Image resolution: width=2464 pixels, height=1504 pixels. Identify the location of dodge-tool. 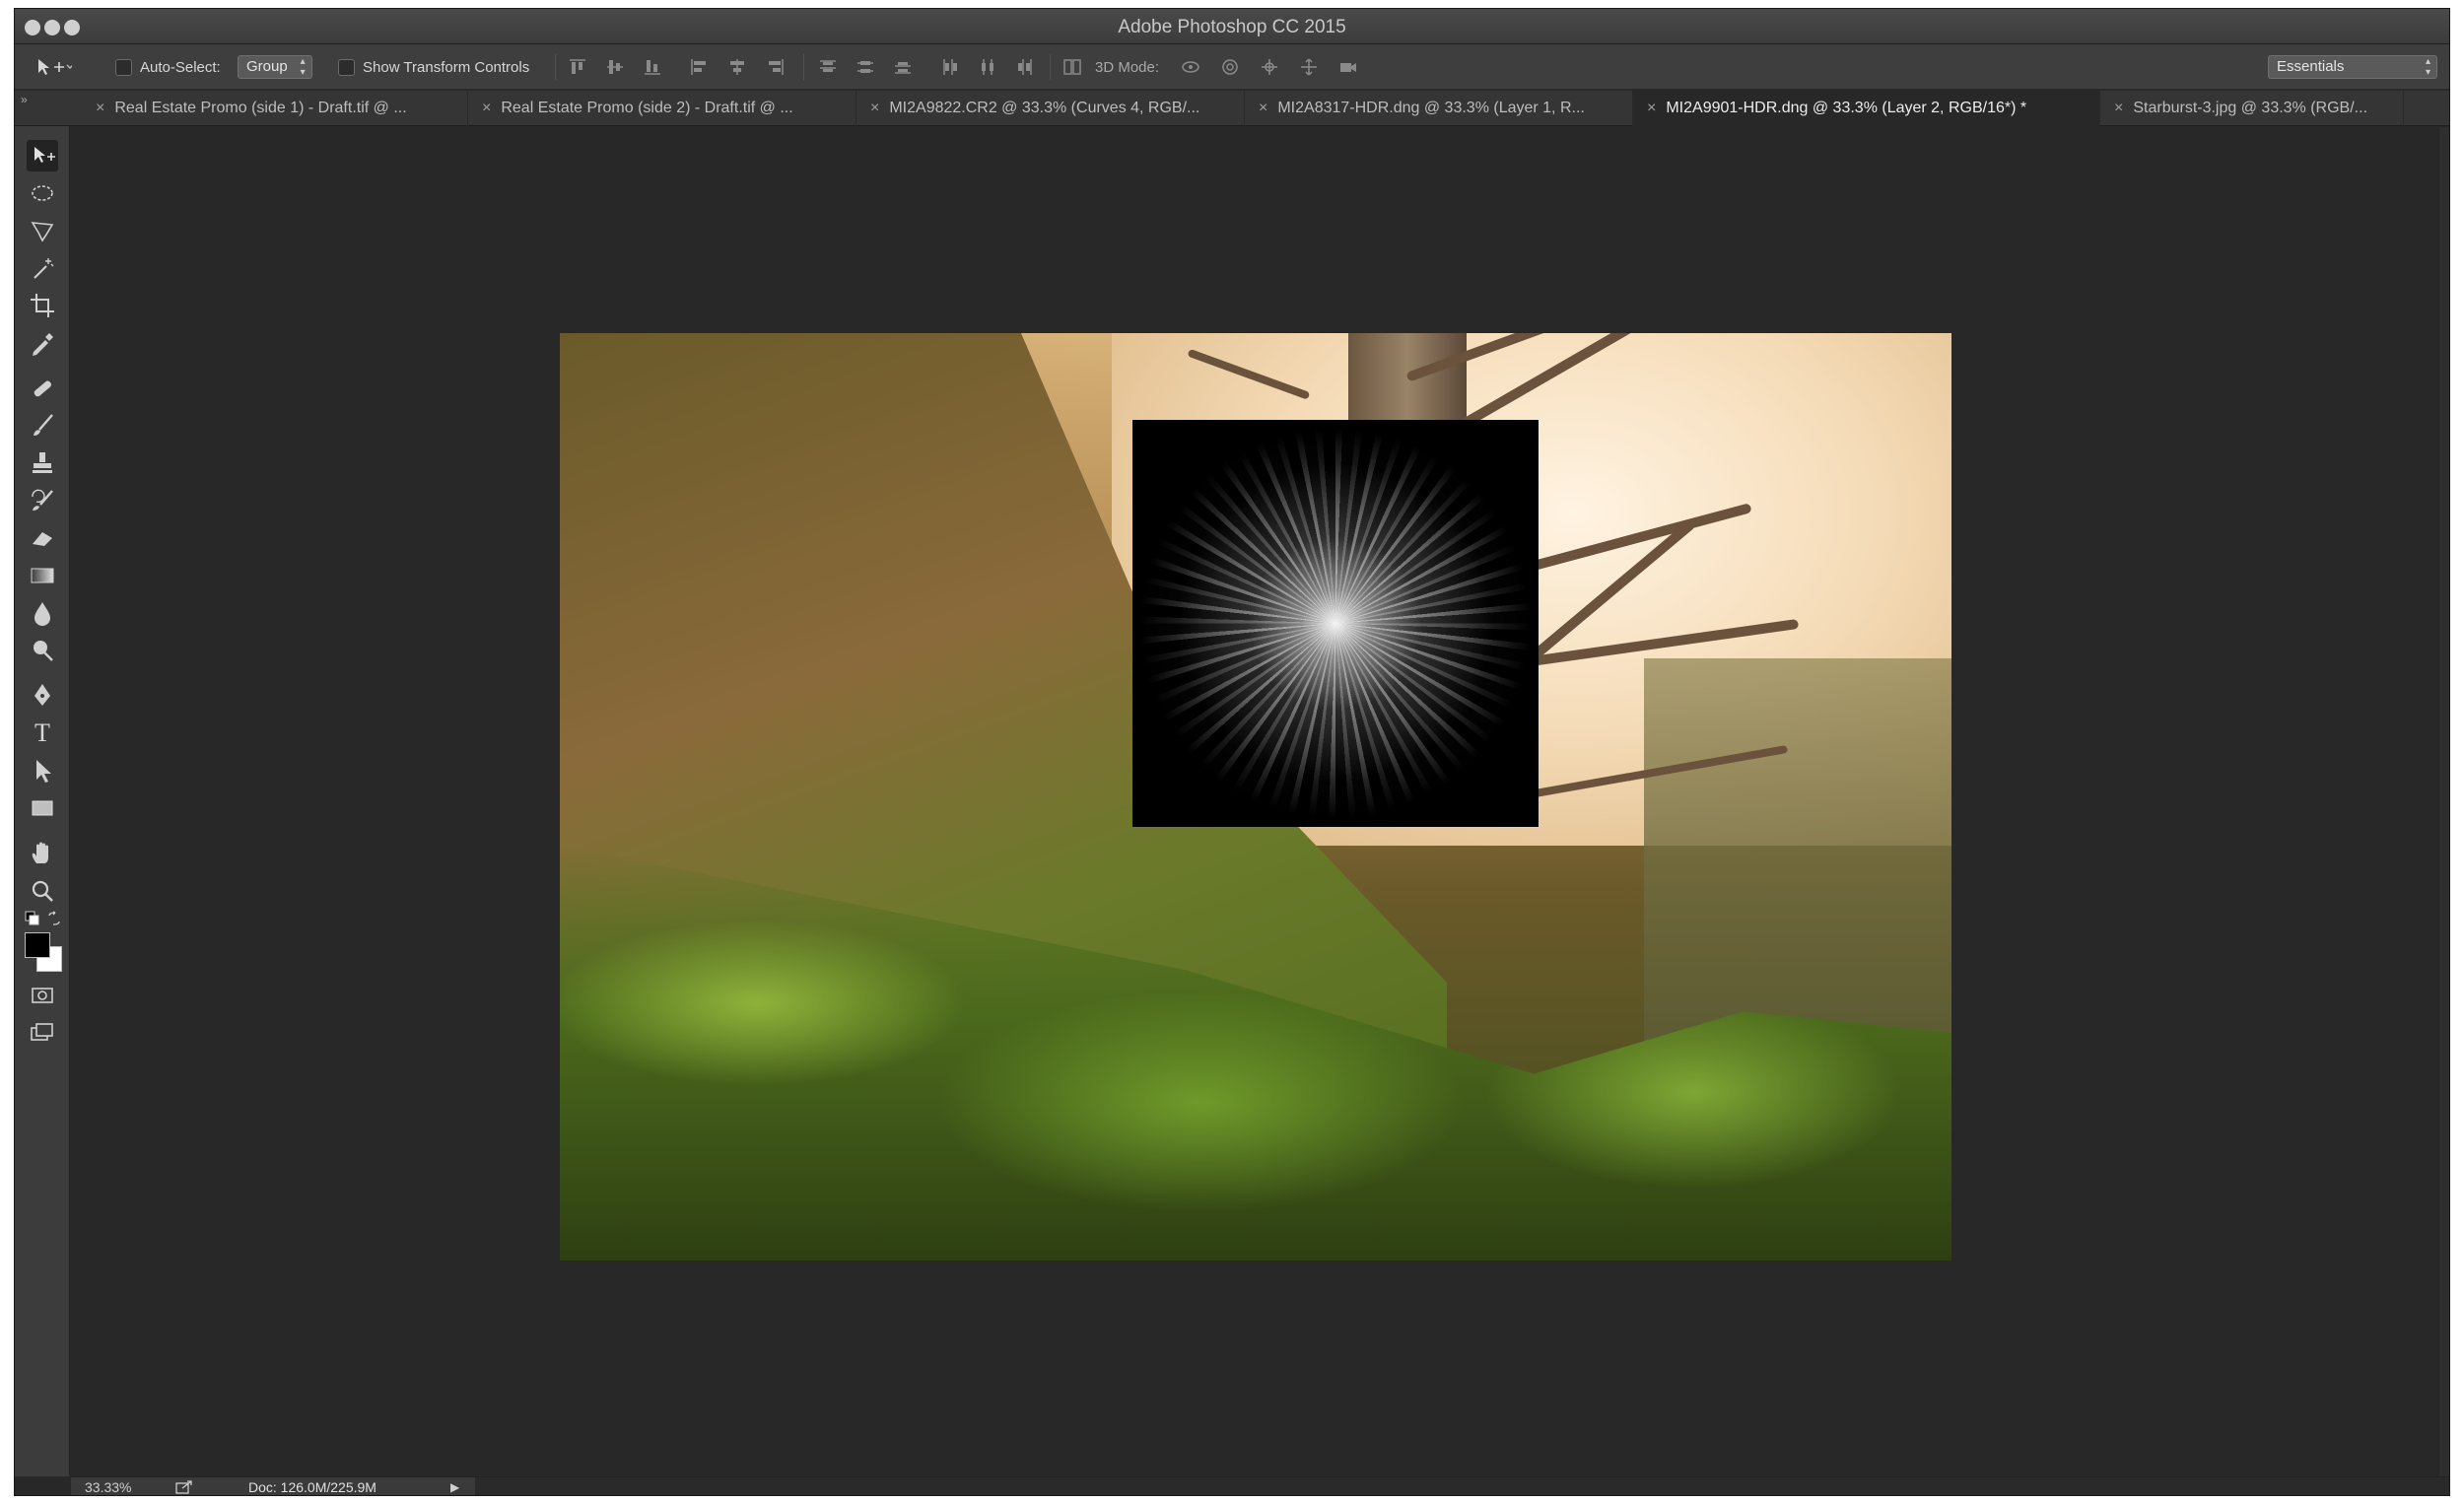
(42, 650).